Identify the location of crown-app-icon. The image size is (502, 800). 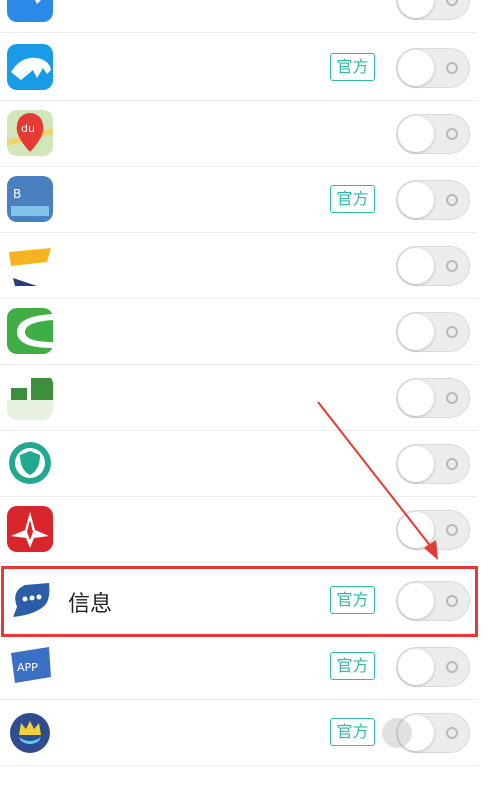
(30, 732).